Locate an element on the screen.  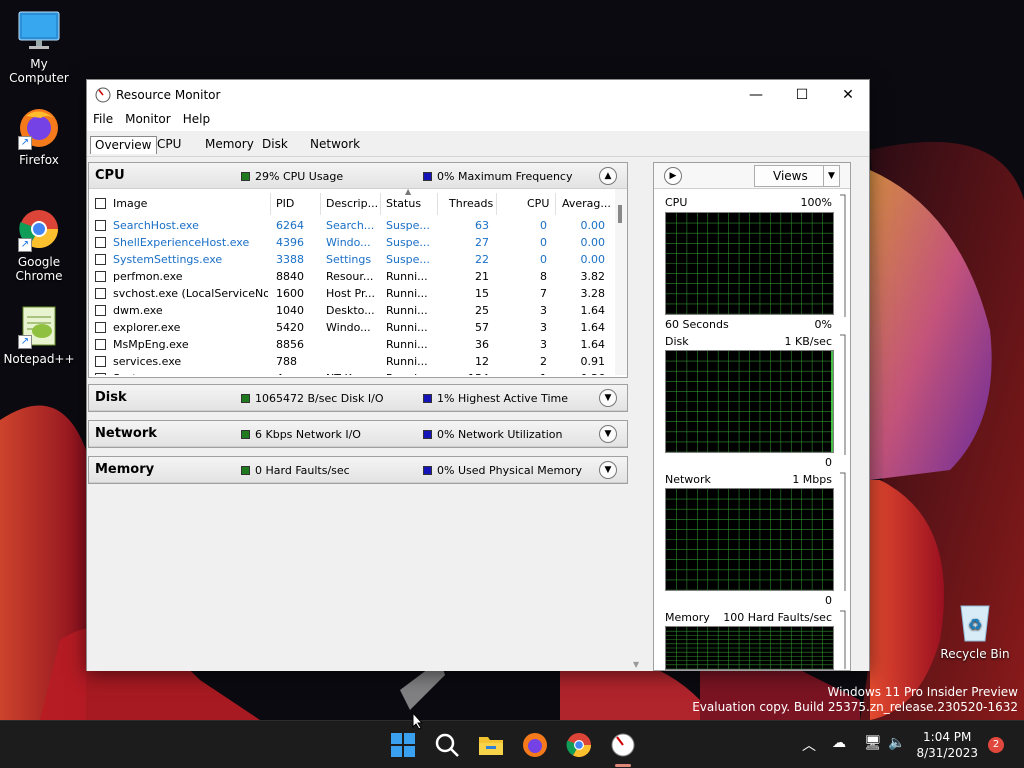
desktop-icon-chrome: ↗ Google Chrome is located at coordinates (39, 244).